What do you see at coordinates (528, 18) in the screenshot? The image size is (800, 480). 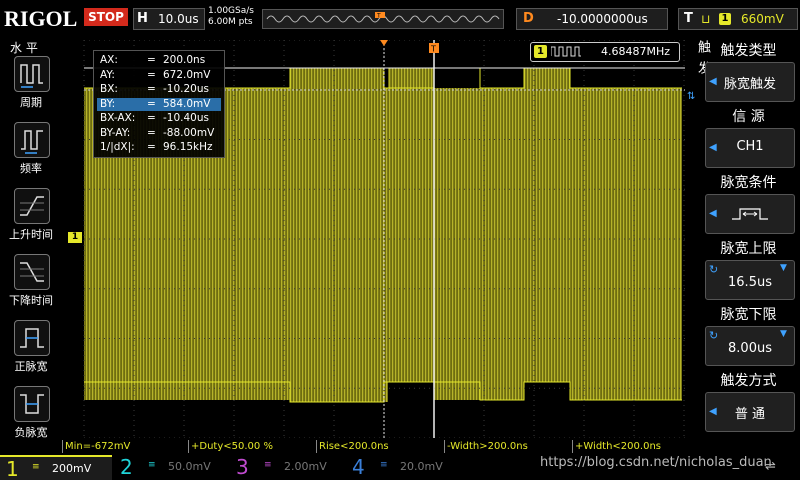 I see `delay-label: D` at bounding box center [528, 18].